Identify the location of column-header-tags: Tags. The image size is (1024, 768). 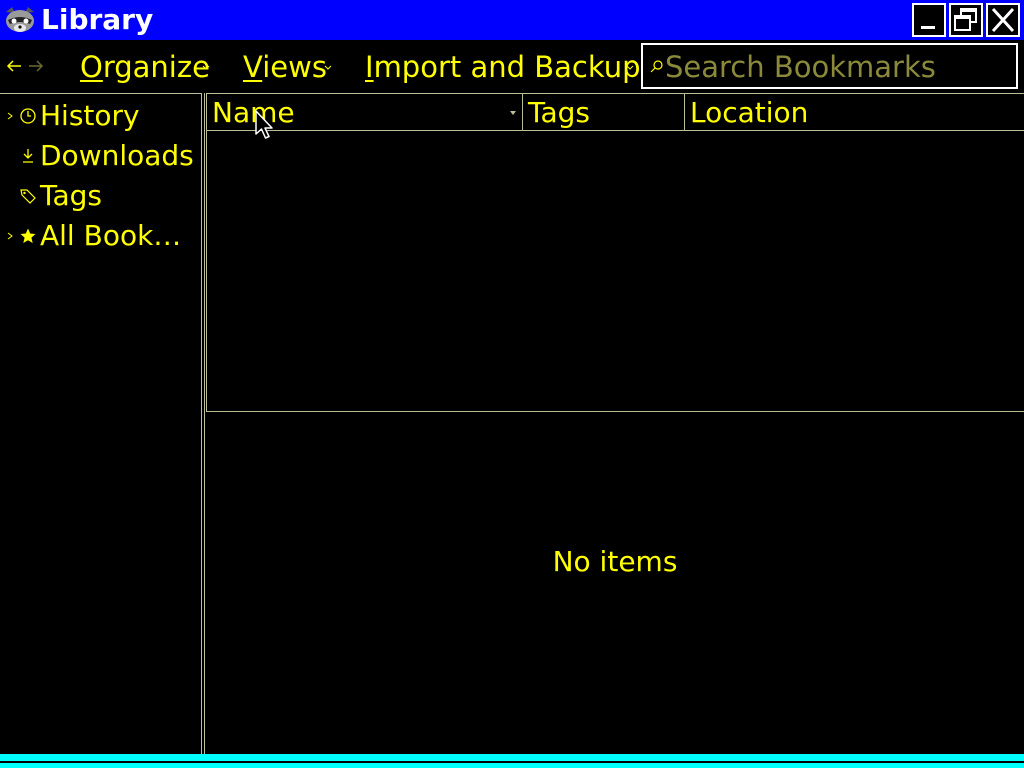
(604, 112).